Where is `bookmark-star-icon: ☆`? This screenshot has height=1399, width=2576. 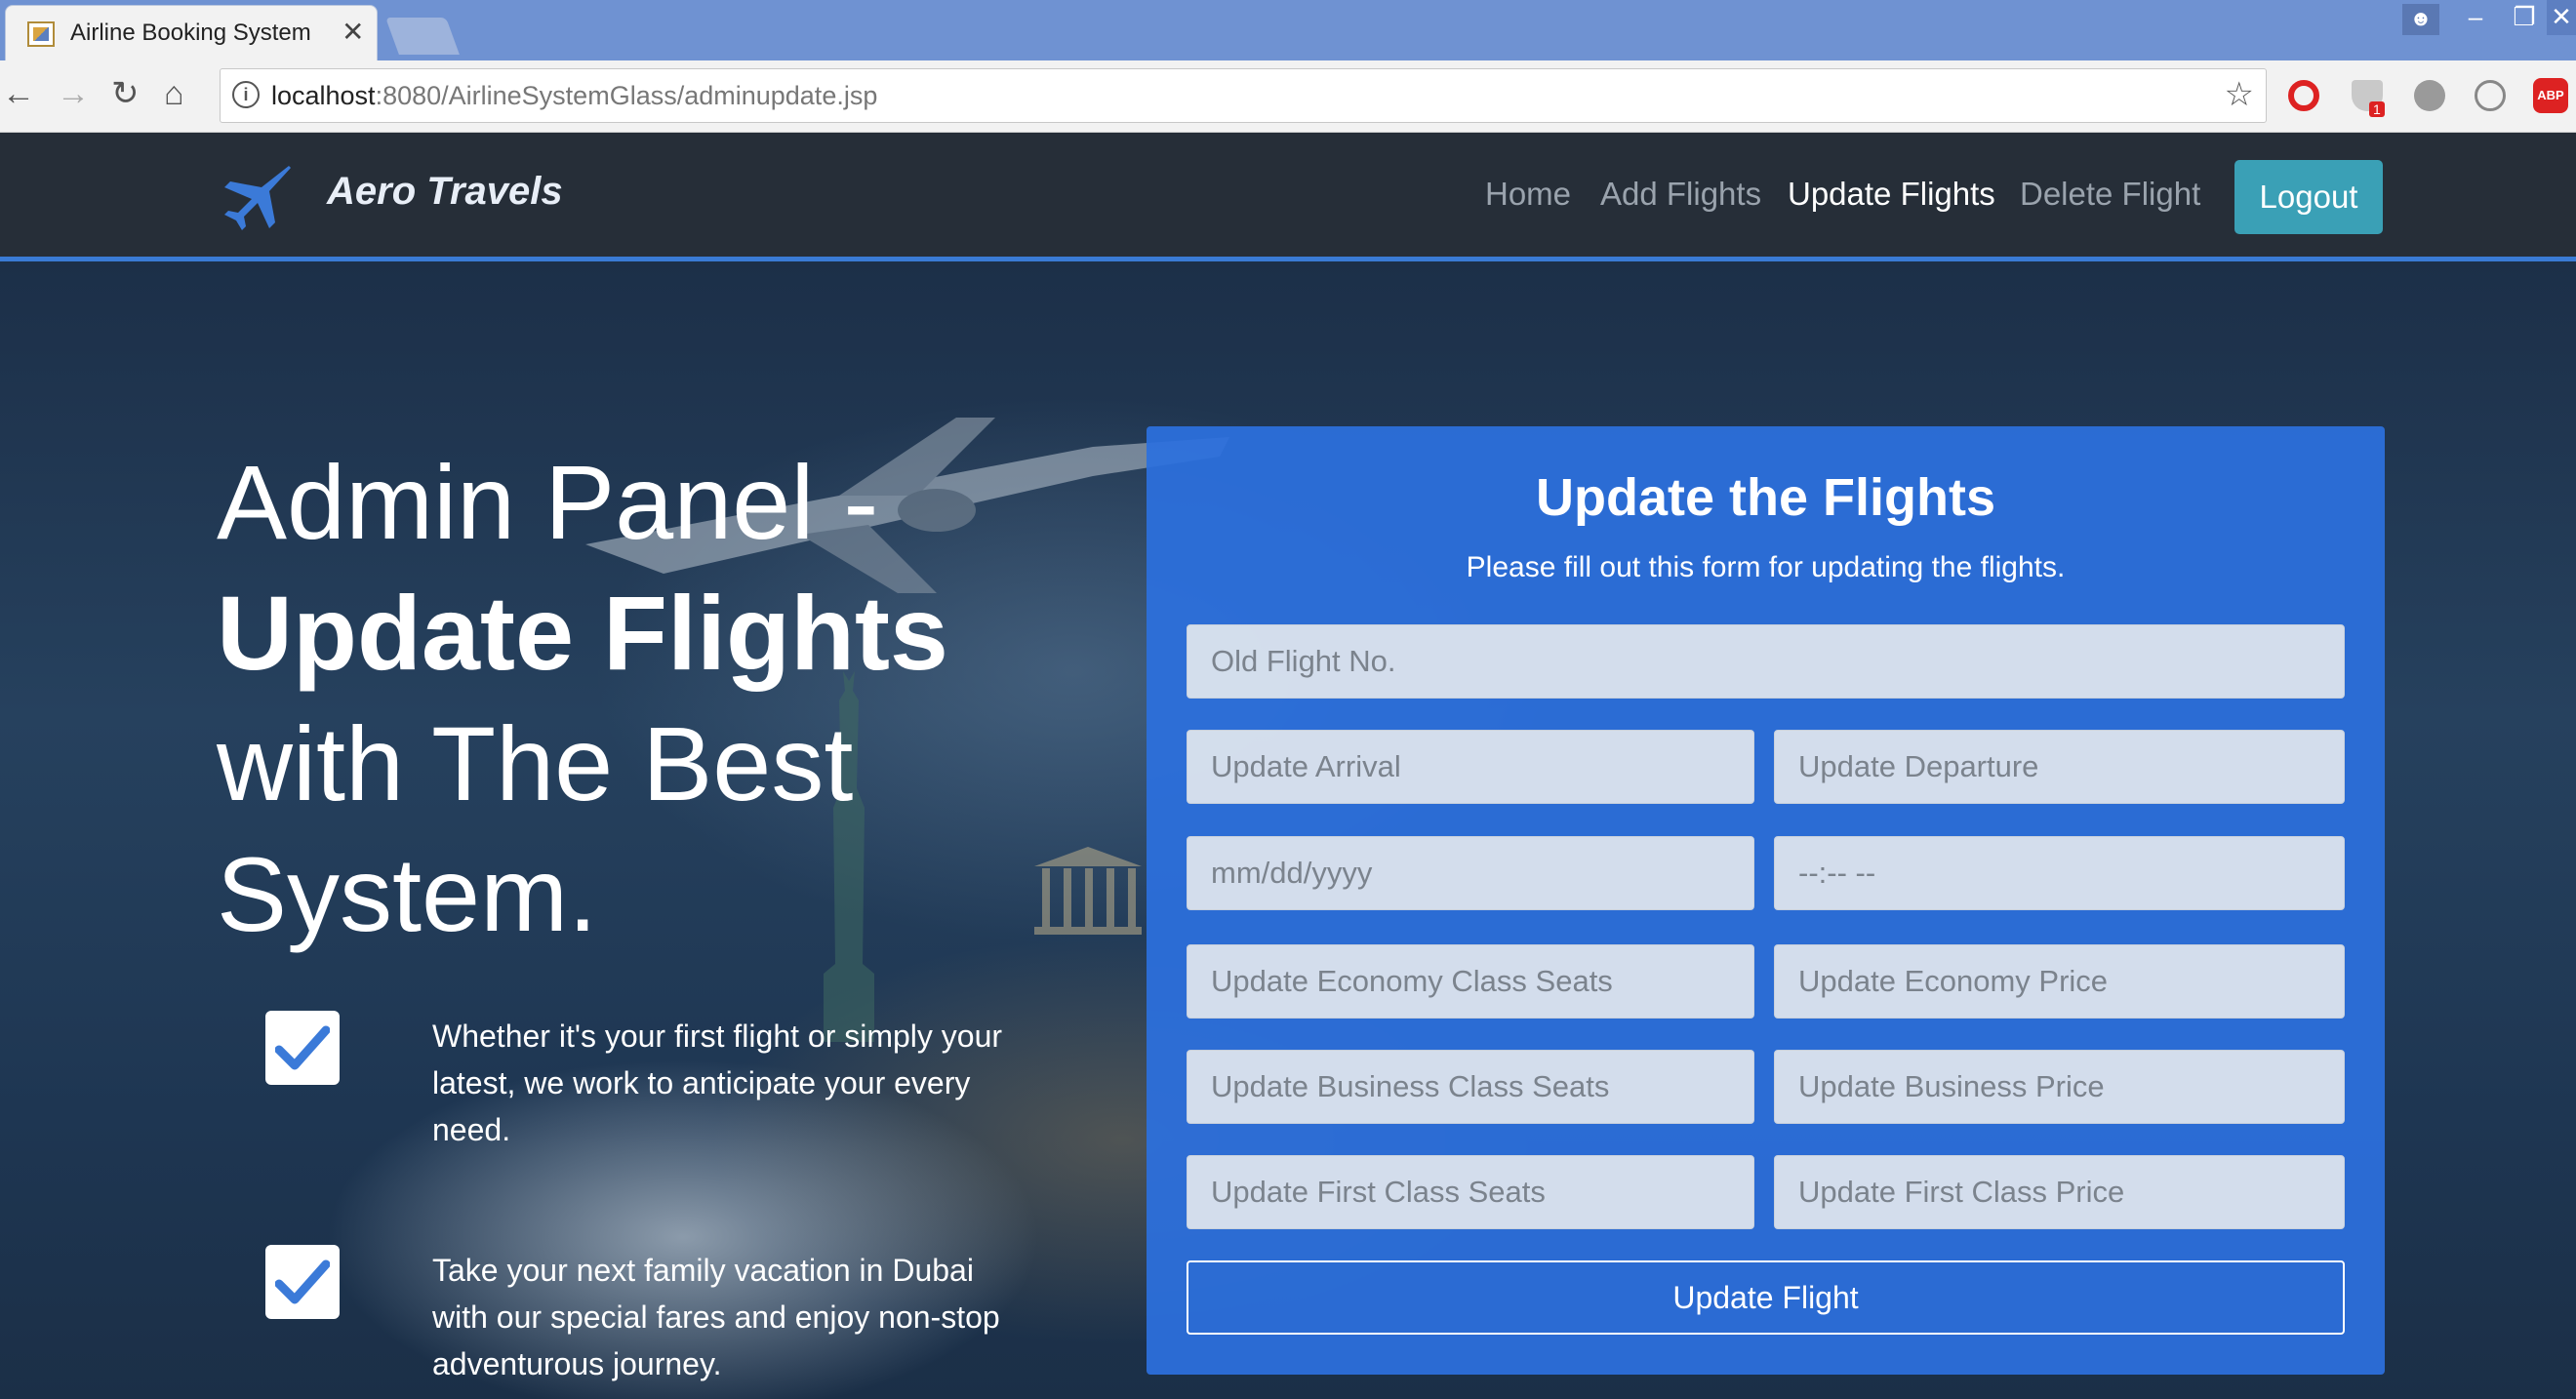 bookmark-star-icon: ☆ is located at coordinates (2239, 94).